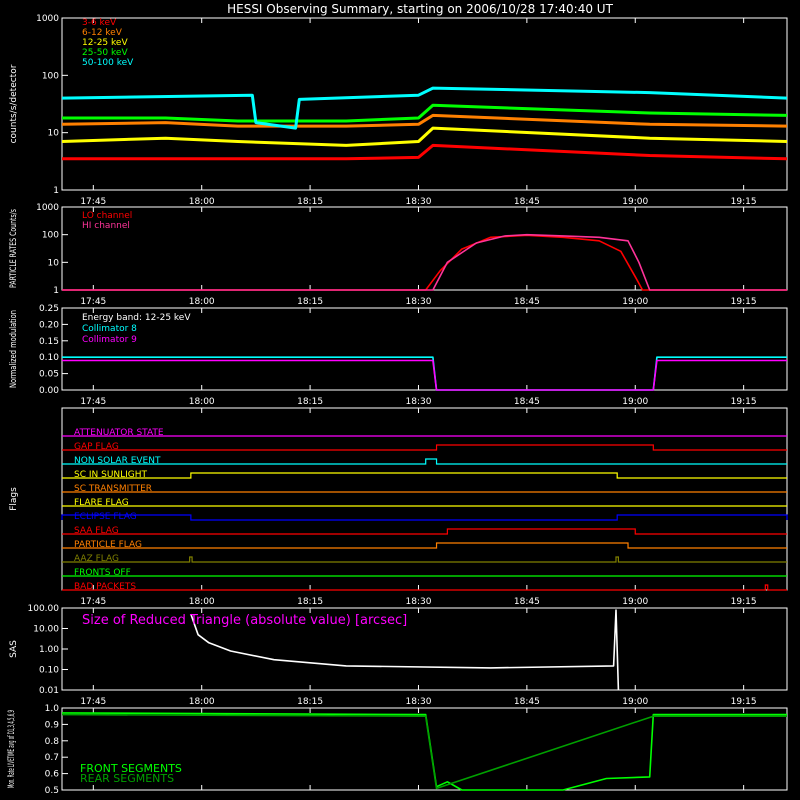 Image resolution: width=800 pixels, height=800 pixels. What do you see at coordinates (419, 602) in the screenshot?
I see `flags-time-tick-label: 18:30` at bounding box center [419, 602].